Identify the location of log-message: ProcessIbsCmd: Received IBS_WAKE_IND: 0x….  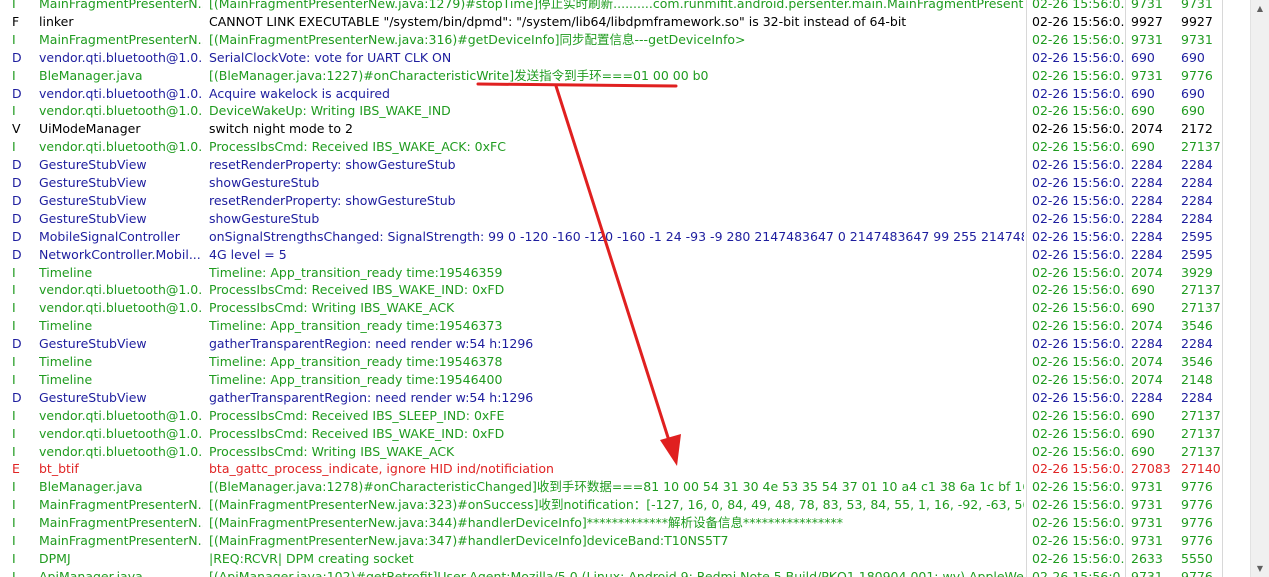
(357, 433).